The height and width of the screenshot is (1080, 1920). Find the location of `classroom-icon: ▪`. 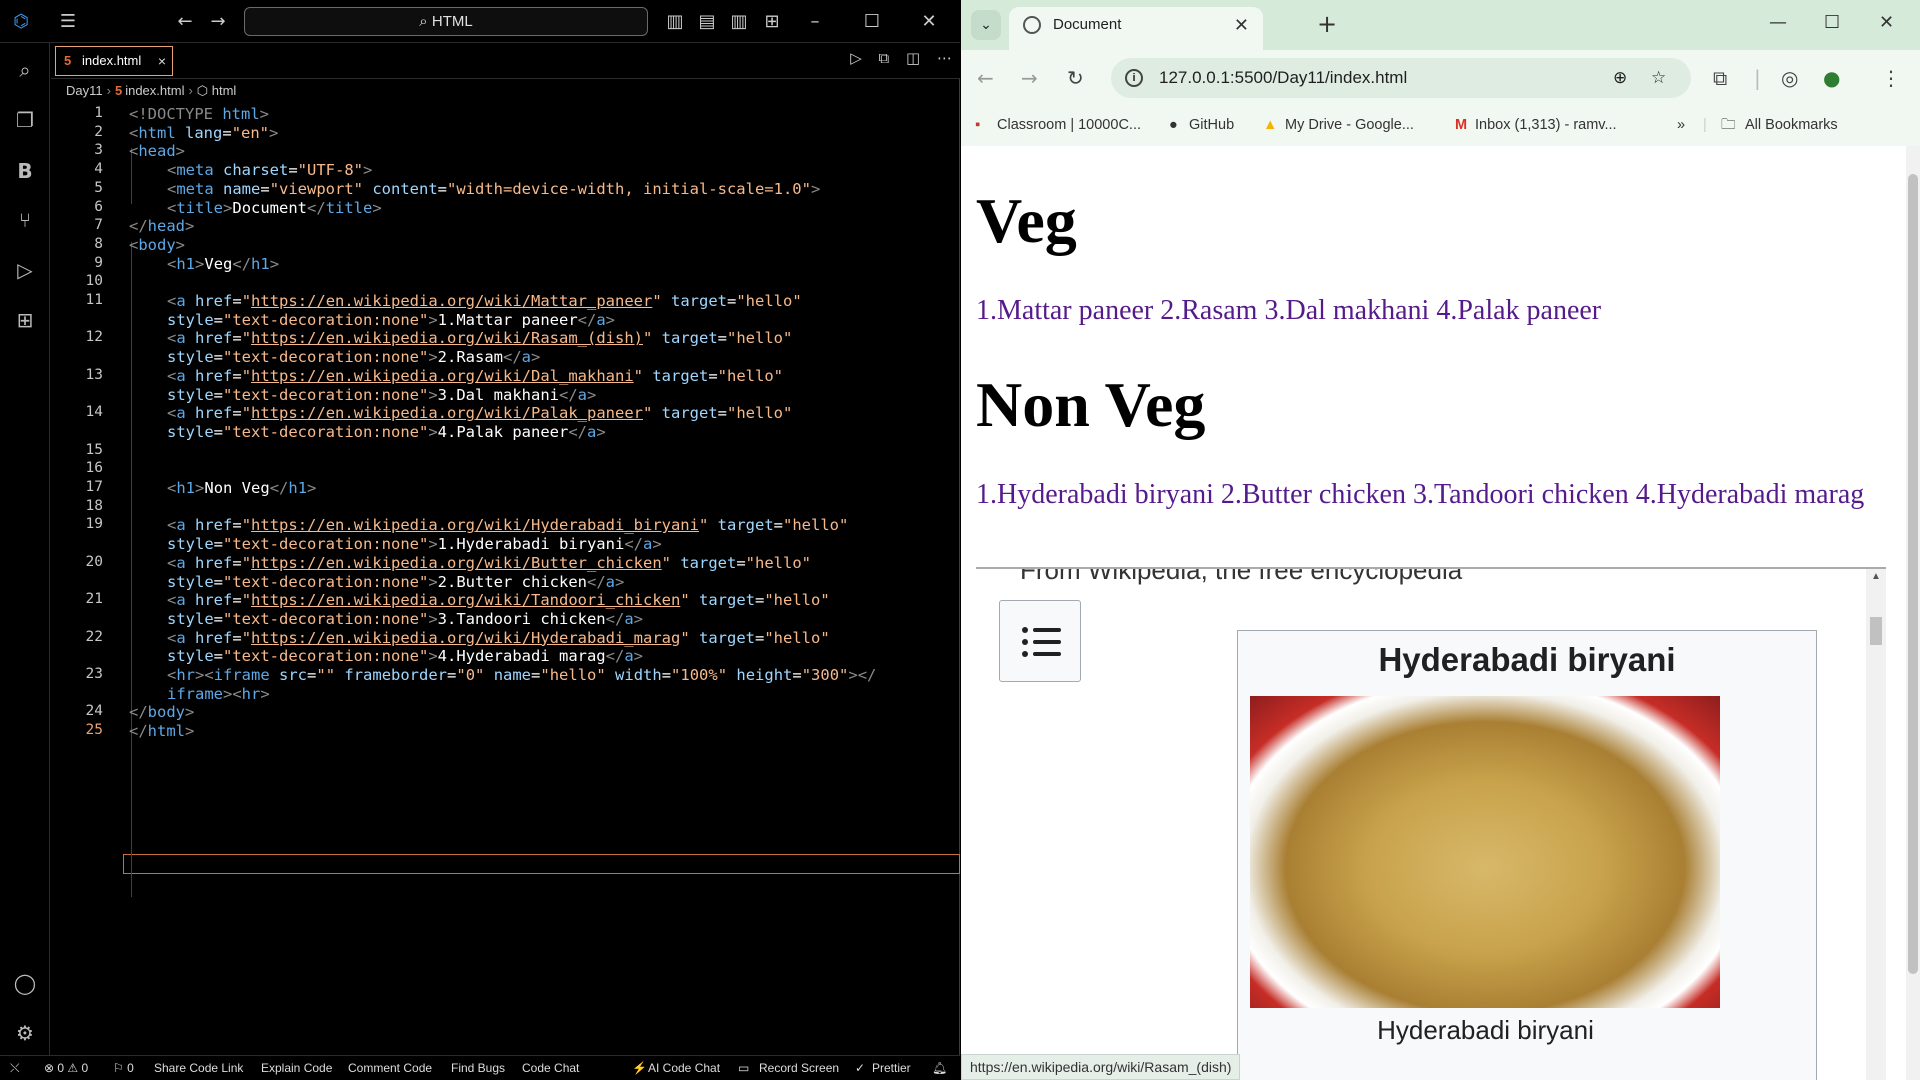

classroom-icon: ▪ is located at coordinates (978, 125).